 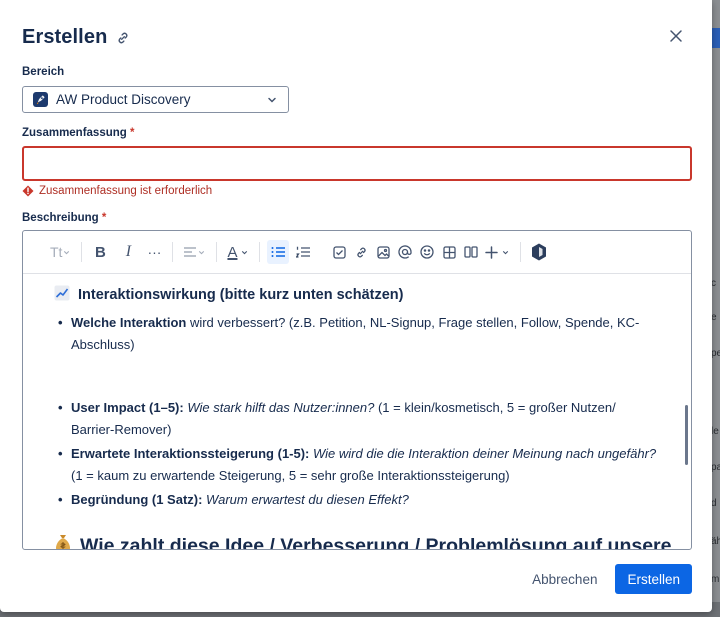 I want to click on text-style-label: Tt, so click(x=56, y=252).